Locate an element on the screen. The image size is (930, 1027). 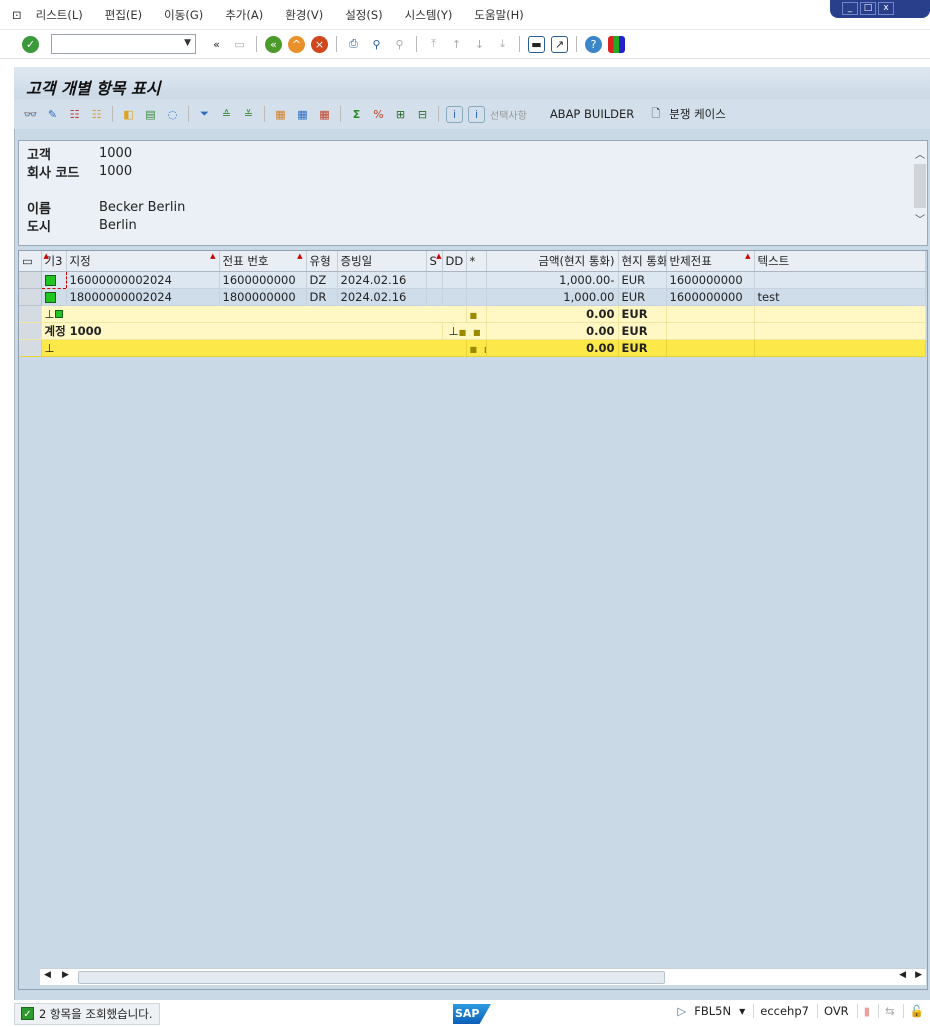
change-layout-icon: ▦ is located at coordinates (302, 114).